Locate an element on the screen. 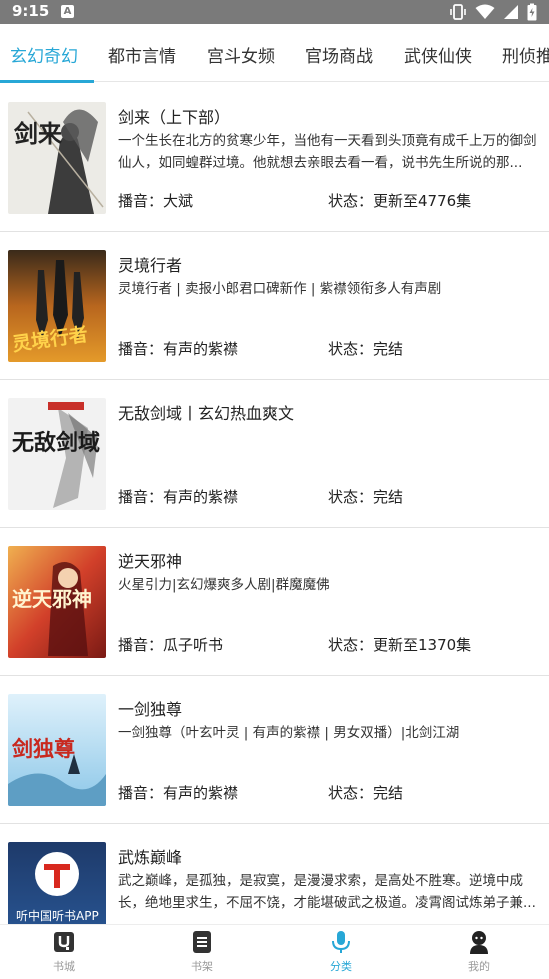 The width and height of the screenshot is (549, 979). cover-title: 逆天邪神 is located at coordinates (52, 599).